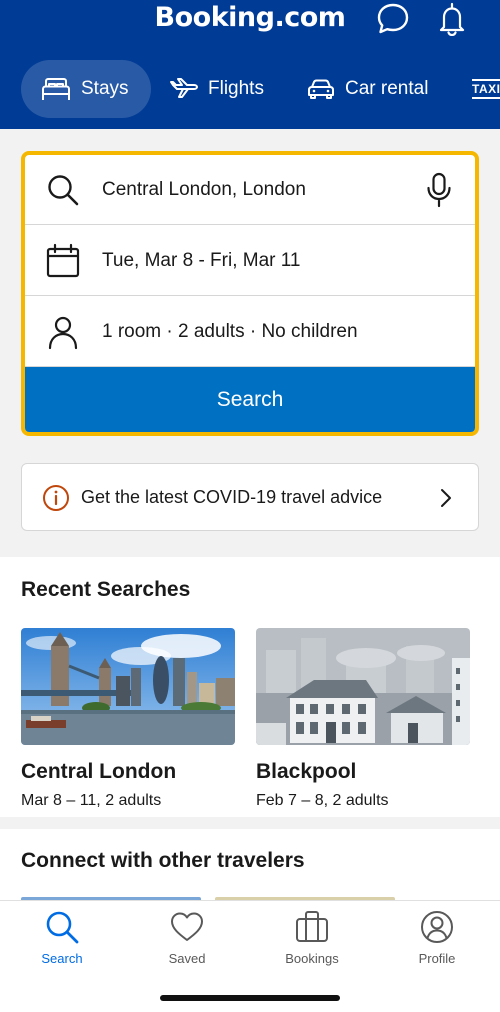  I want to click on taxi-icon: TAXI, so click(486, 89).